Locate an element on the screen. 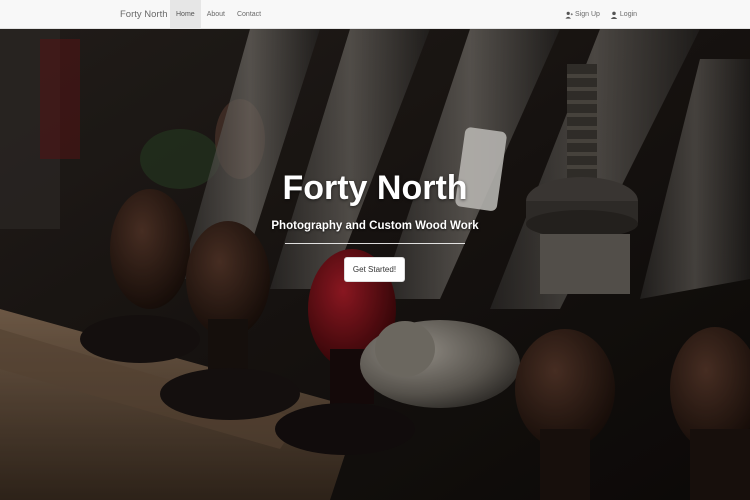 This screenshot has height=500, width=750. hero-title: Forty North is located at coordinates (375, 188).